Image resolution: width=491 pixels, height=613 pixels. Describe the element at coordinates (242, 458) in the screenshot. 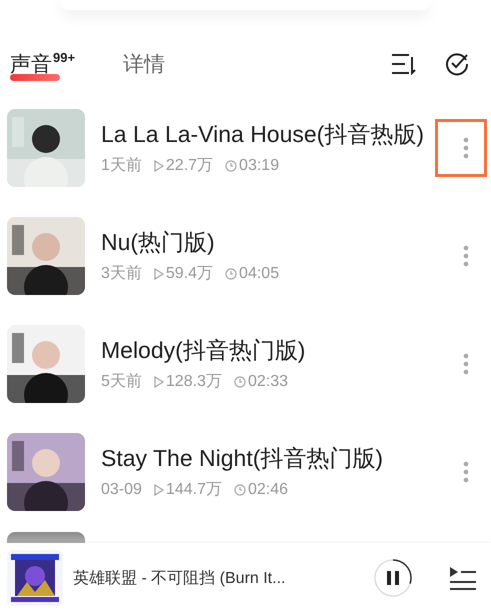

I see `track-title: Stay The Night(抖音热门版)` at that location.